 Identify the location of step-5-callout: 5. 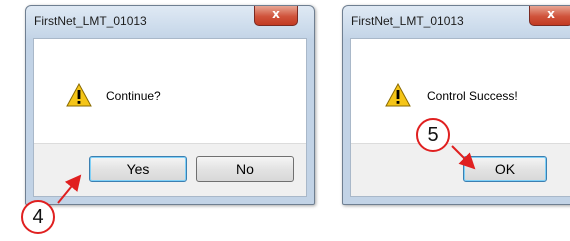
(433, 135).